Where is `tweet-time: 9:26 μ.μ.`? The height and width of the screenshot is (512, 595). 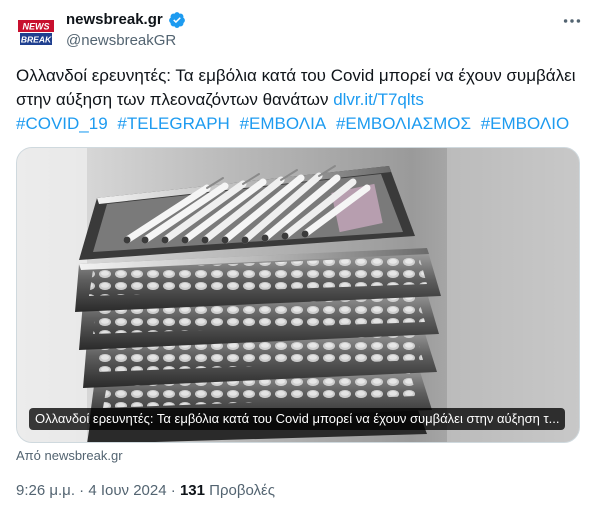 tweet-time: 9:26 μ.μ. is located at coordinates (45, 490).